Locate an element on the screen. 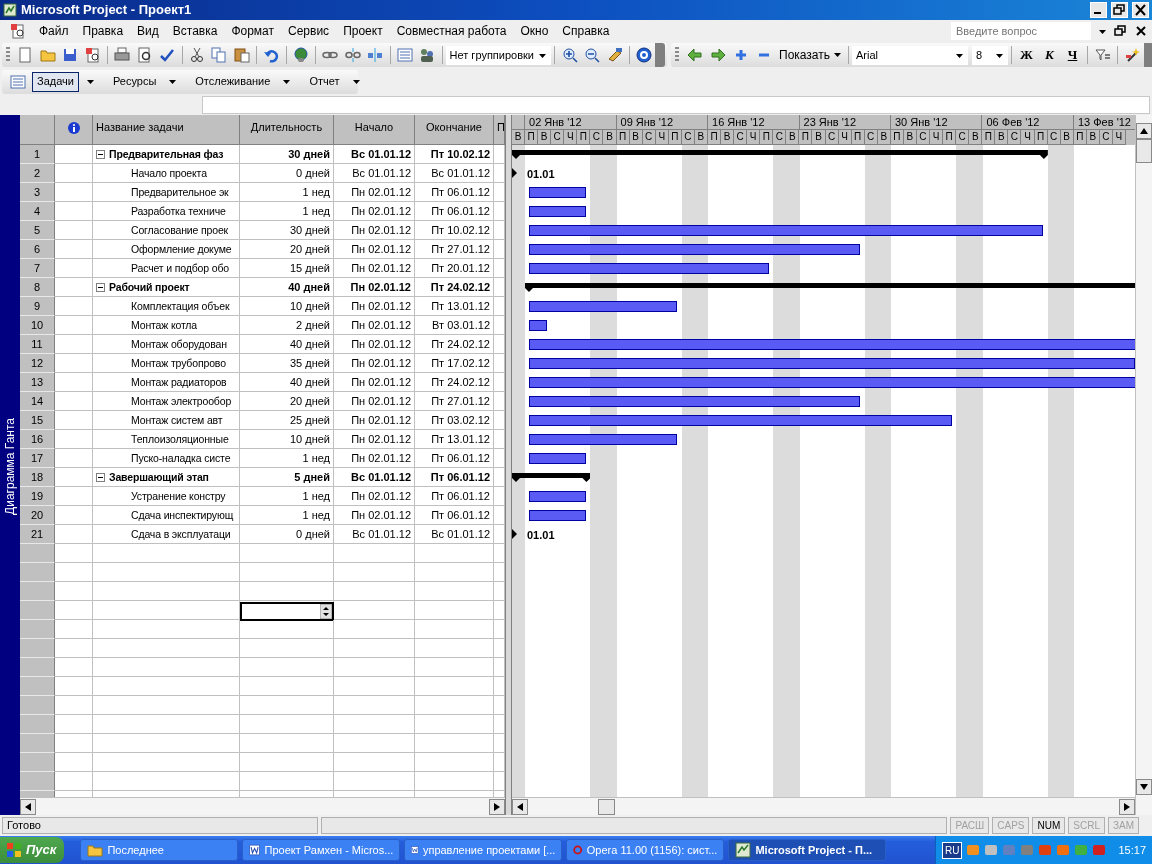  folder-icon is located at coordinates (47, 55).